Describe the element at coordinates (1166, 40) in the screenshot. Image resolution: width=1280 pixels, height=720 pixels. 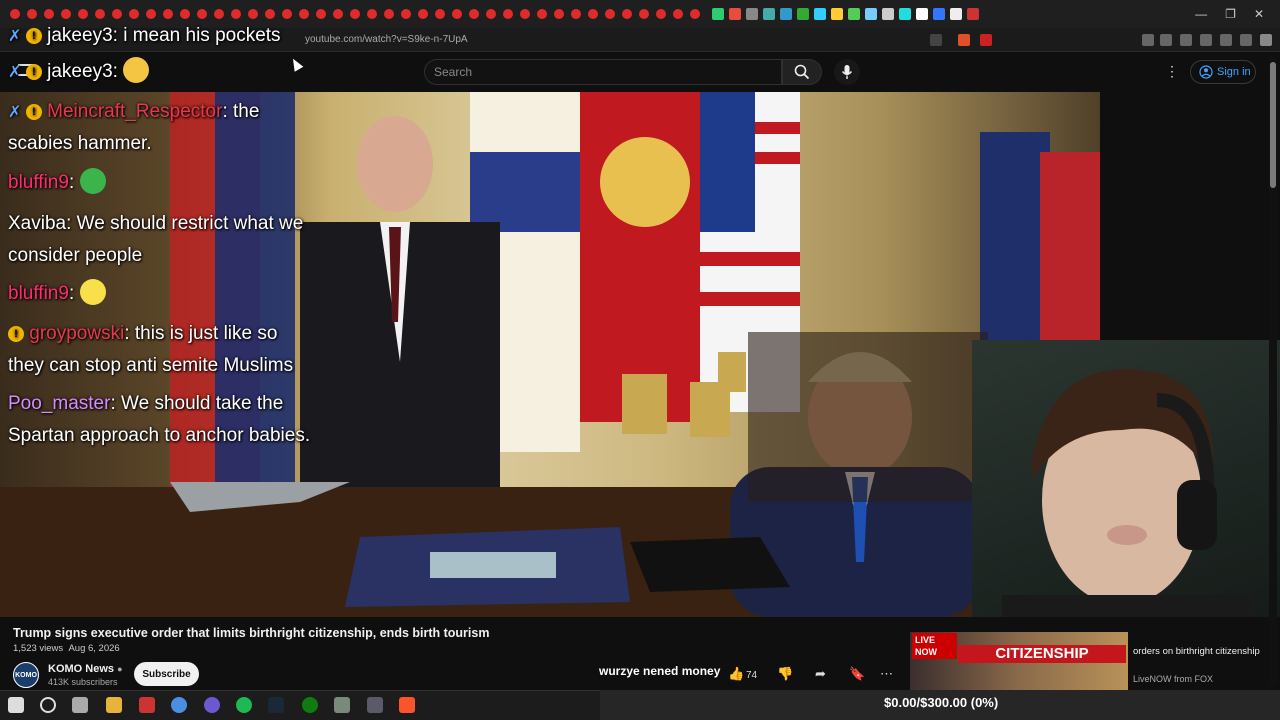
I see `media-icon` at that location.